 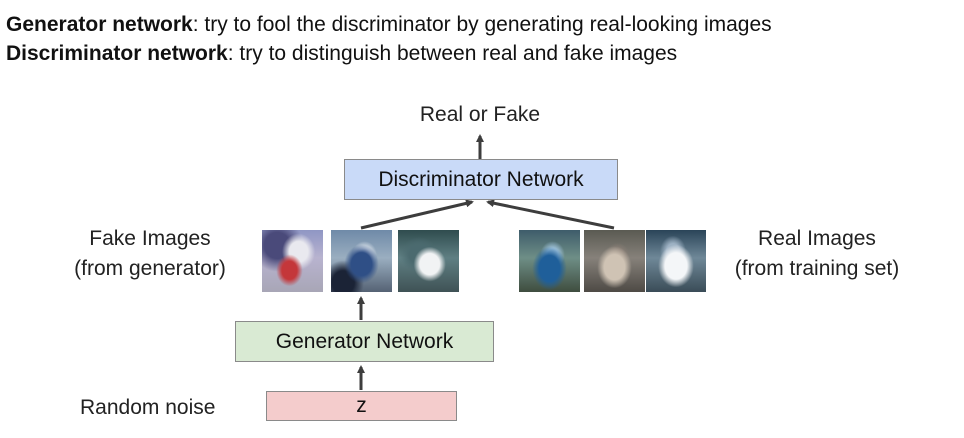 I want to click on generator-network-label: Generator Network, so click(x=364, y=341).